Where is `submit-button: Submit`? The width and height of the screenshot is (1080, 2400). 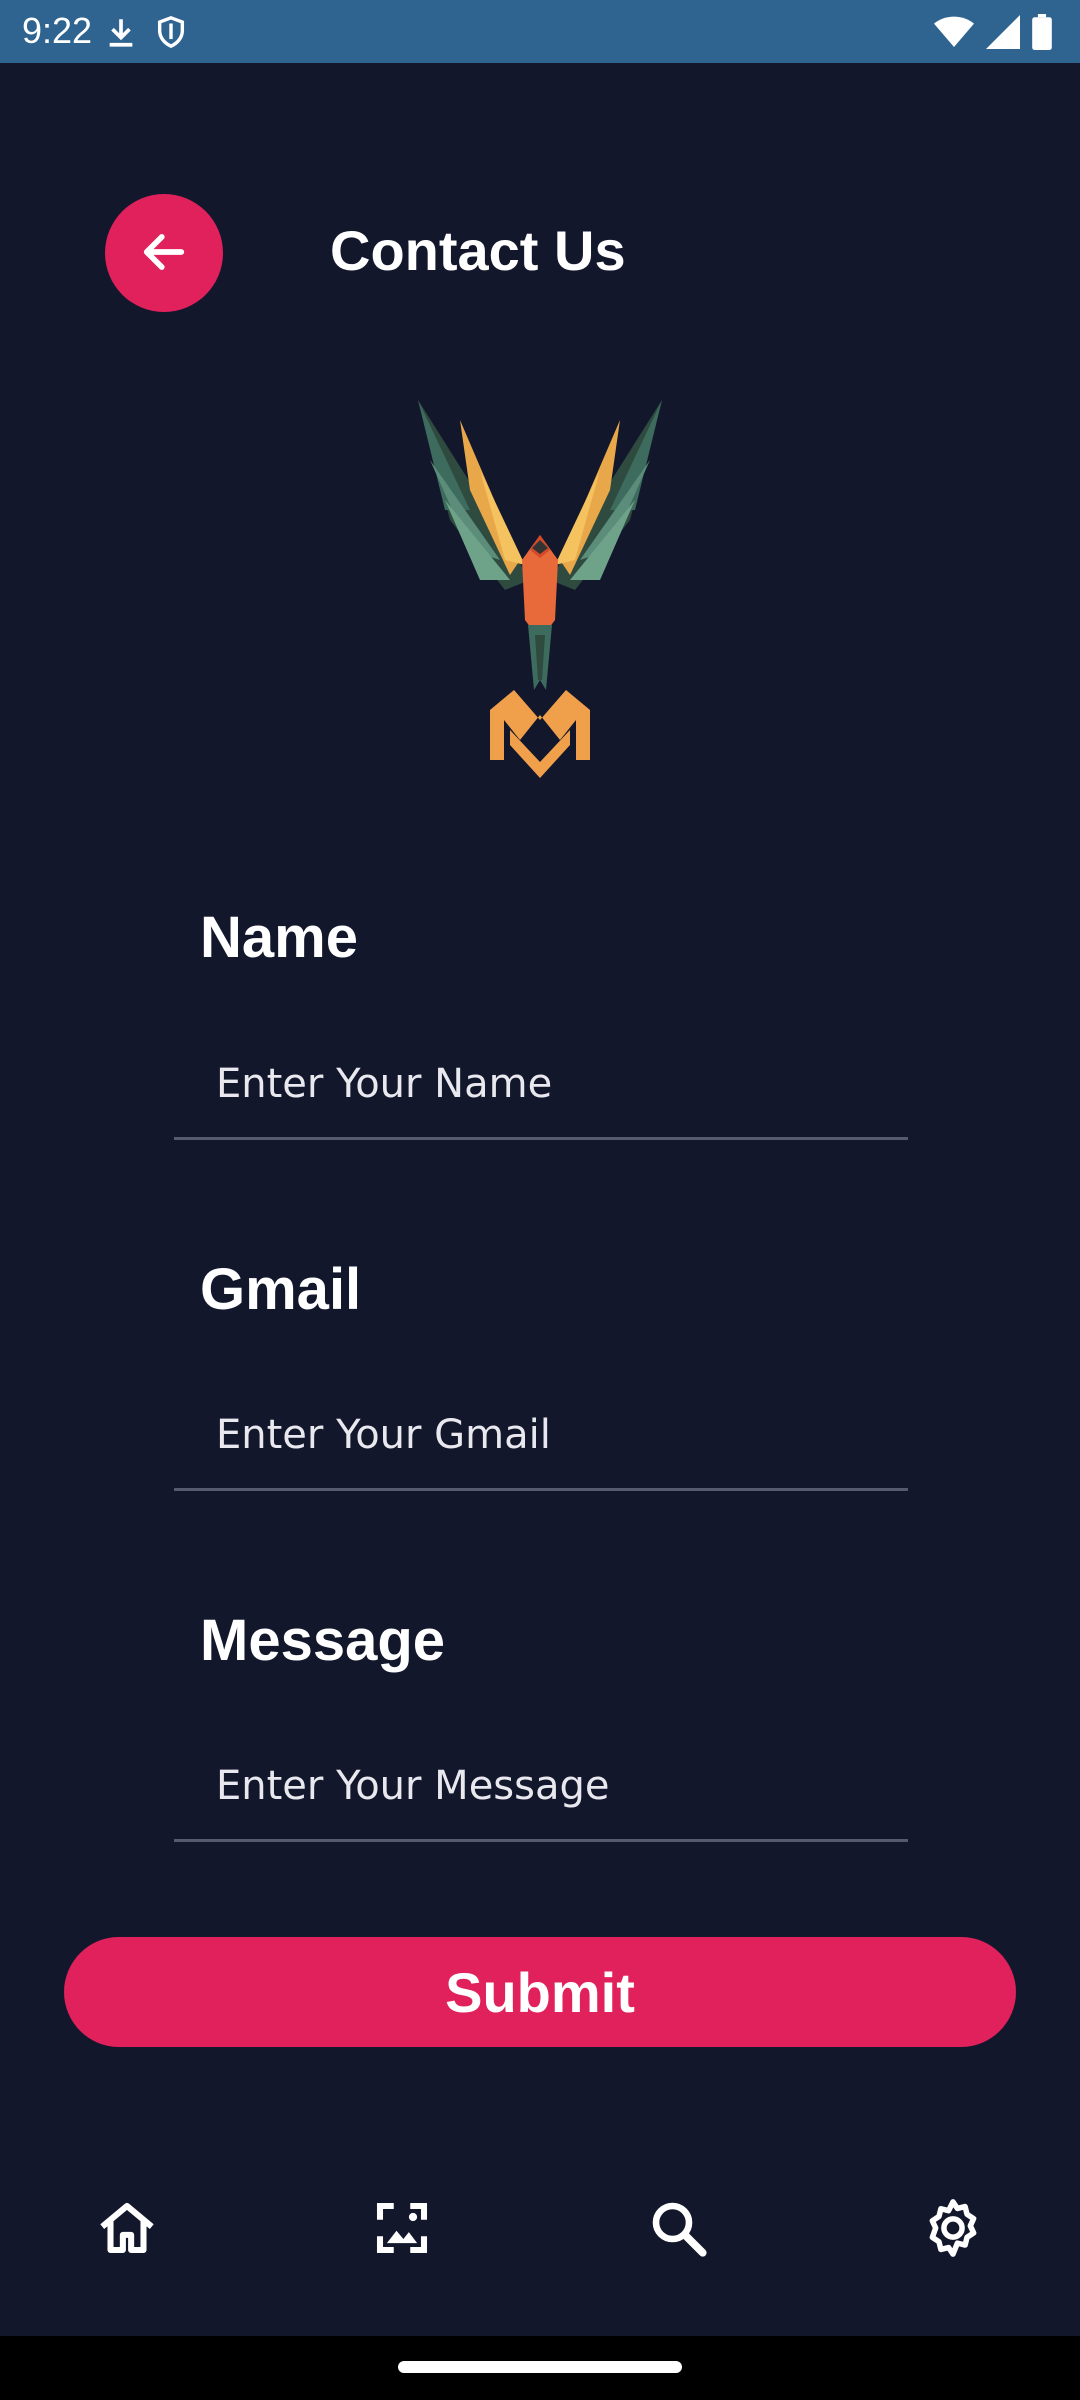
submit-button: Submit is located at coordinates (540, 1992).